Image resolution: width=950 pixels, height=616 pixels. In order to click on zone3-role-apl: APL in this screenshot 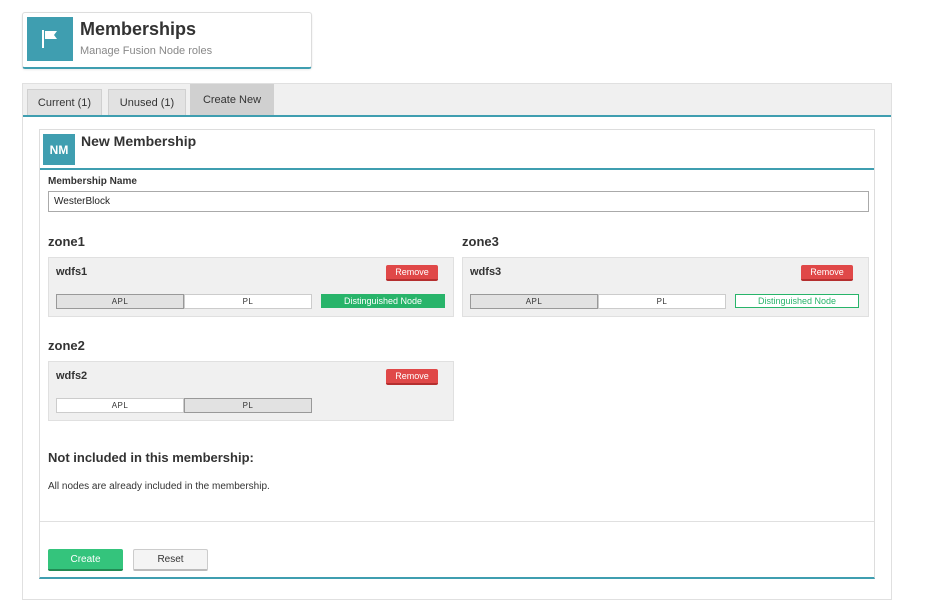, I will do `click(534, 301)`.